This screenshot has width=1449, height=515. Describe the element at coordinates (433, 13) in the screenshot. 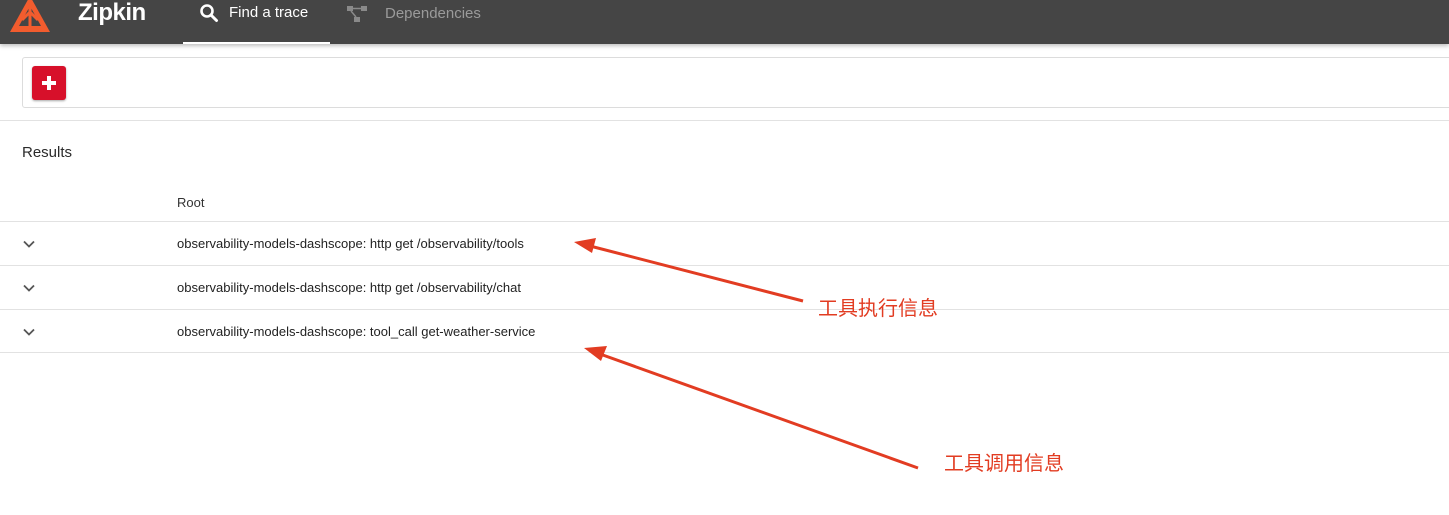

I see `tab-dependencies-label: Dependencies` at that location.